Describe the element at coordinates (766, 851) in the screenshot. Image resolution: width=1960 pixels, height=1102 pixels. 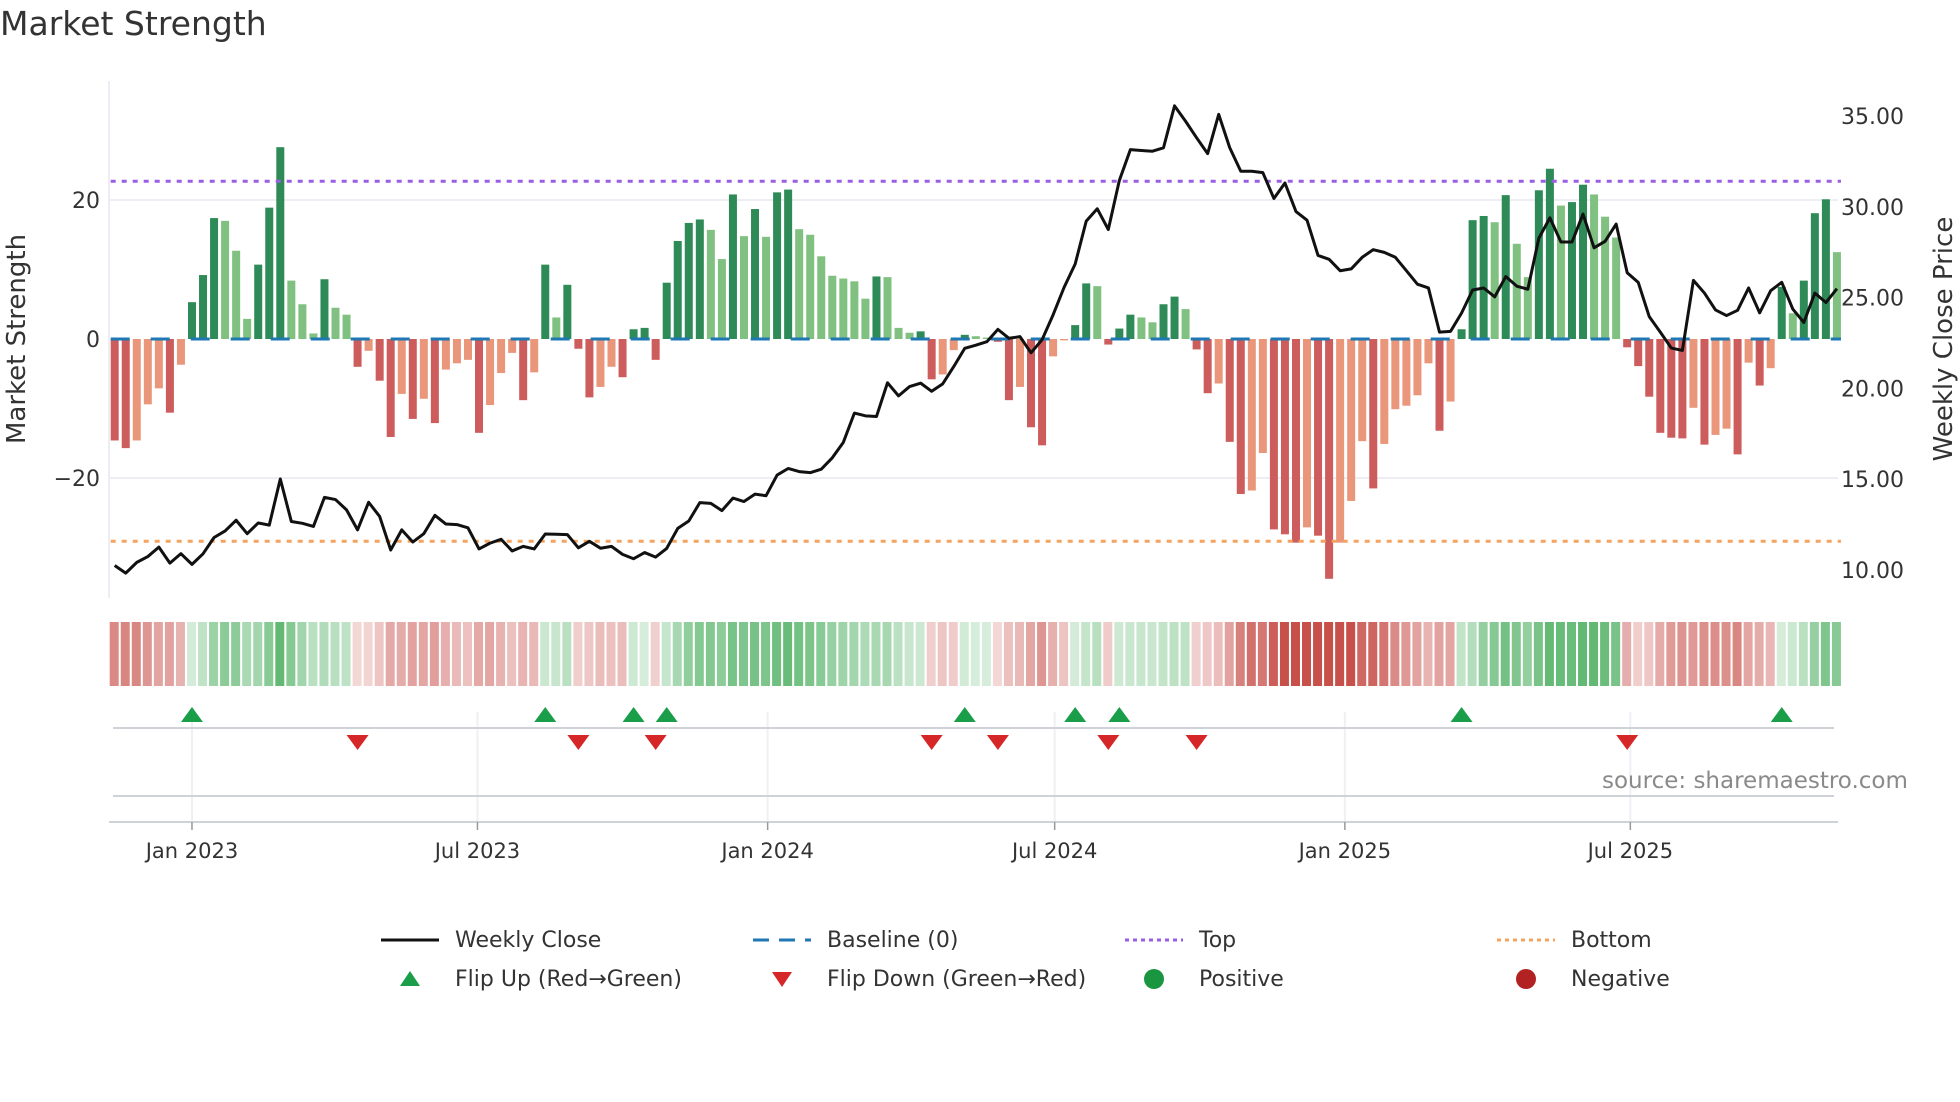
I see `x-tick-label: Jan 2024` at that location.